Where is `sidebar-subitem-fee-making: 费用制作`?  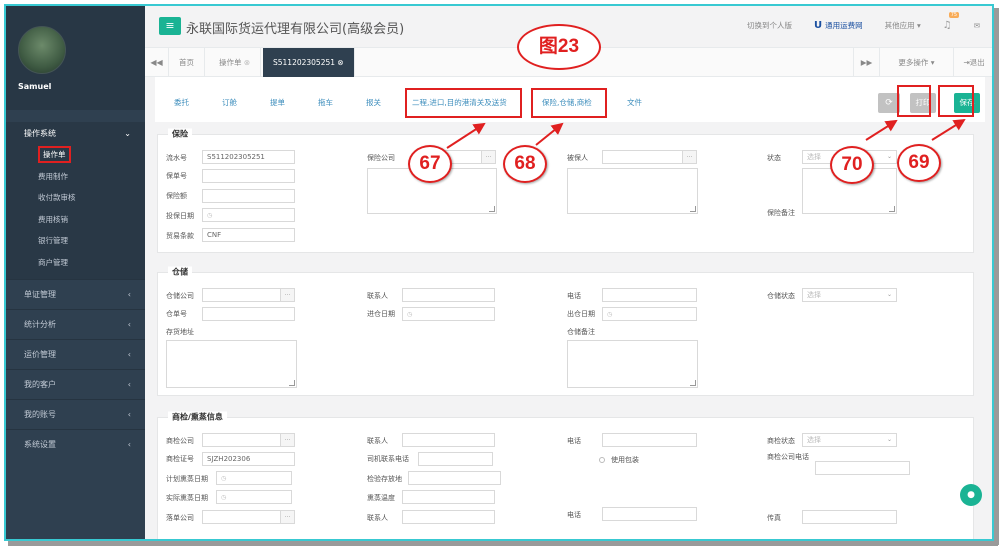 sidebar-subitem-fee-making: 费用制作 is located at coordinates (75, 177).